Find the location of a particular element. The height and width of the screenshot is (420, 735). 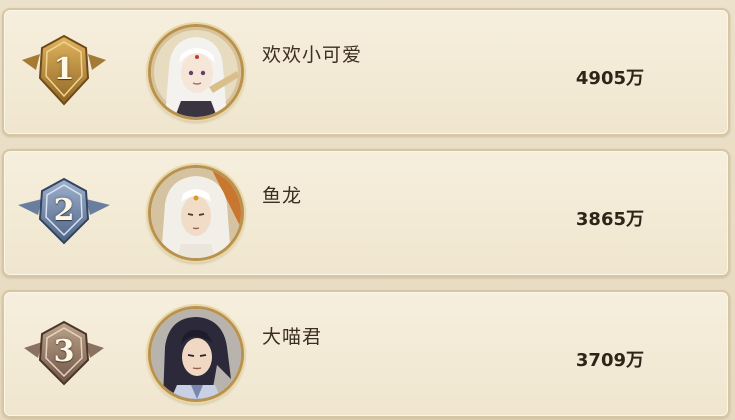

player-score: 3709万 is located at coordinates (609, 360).